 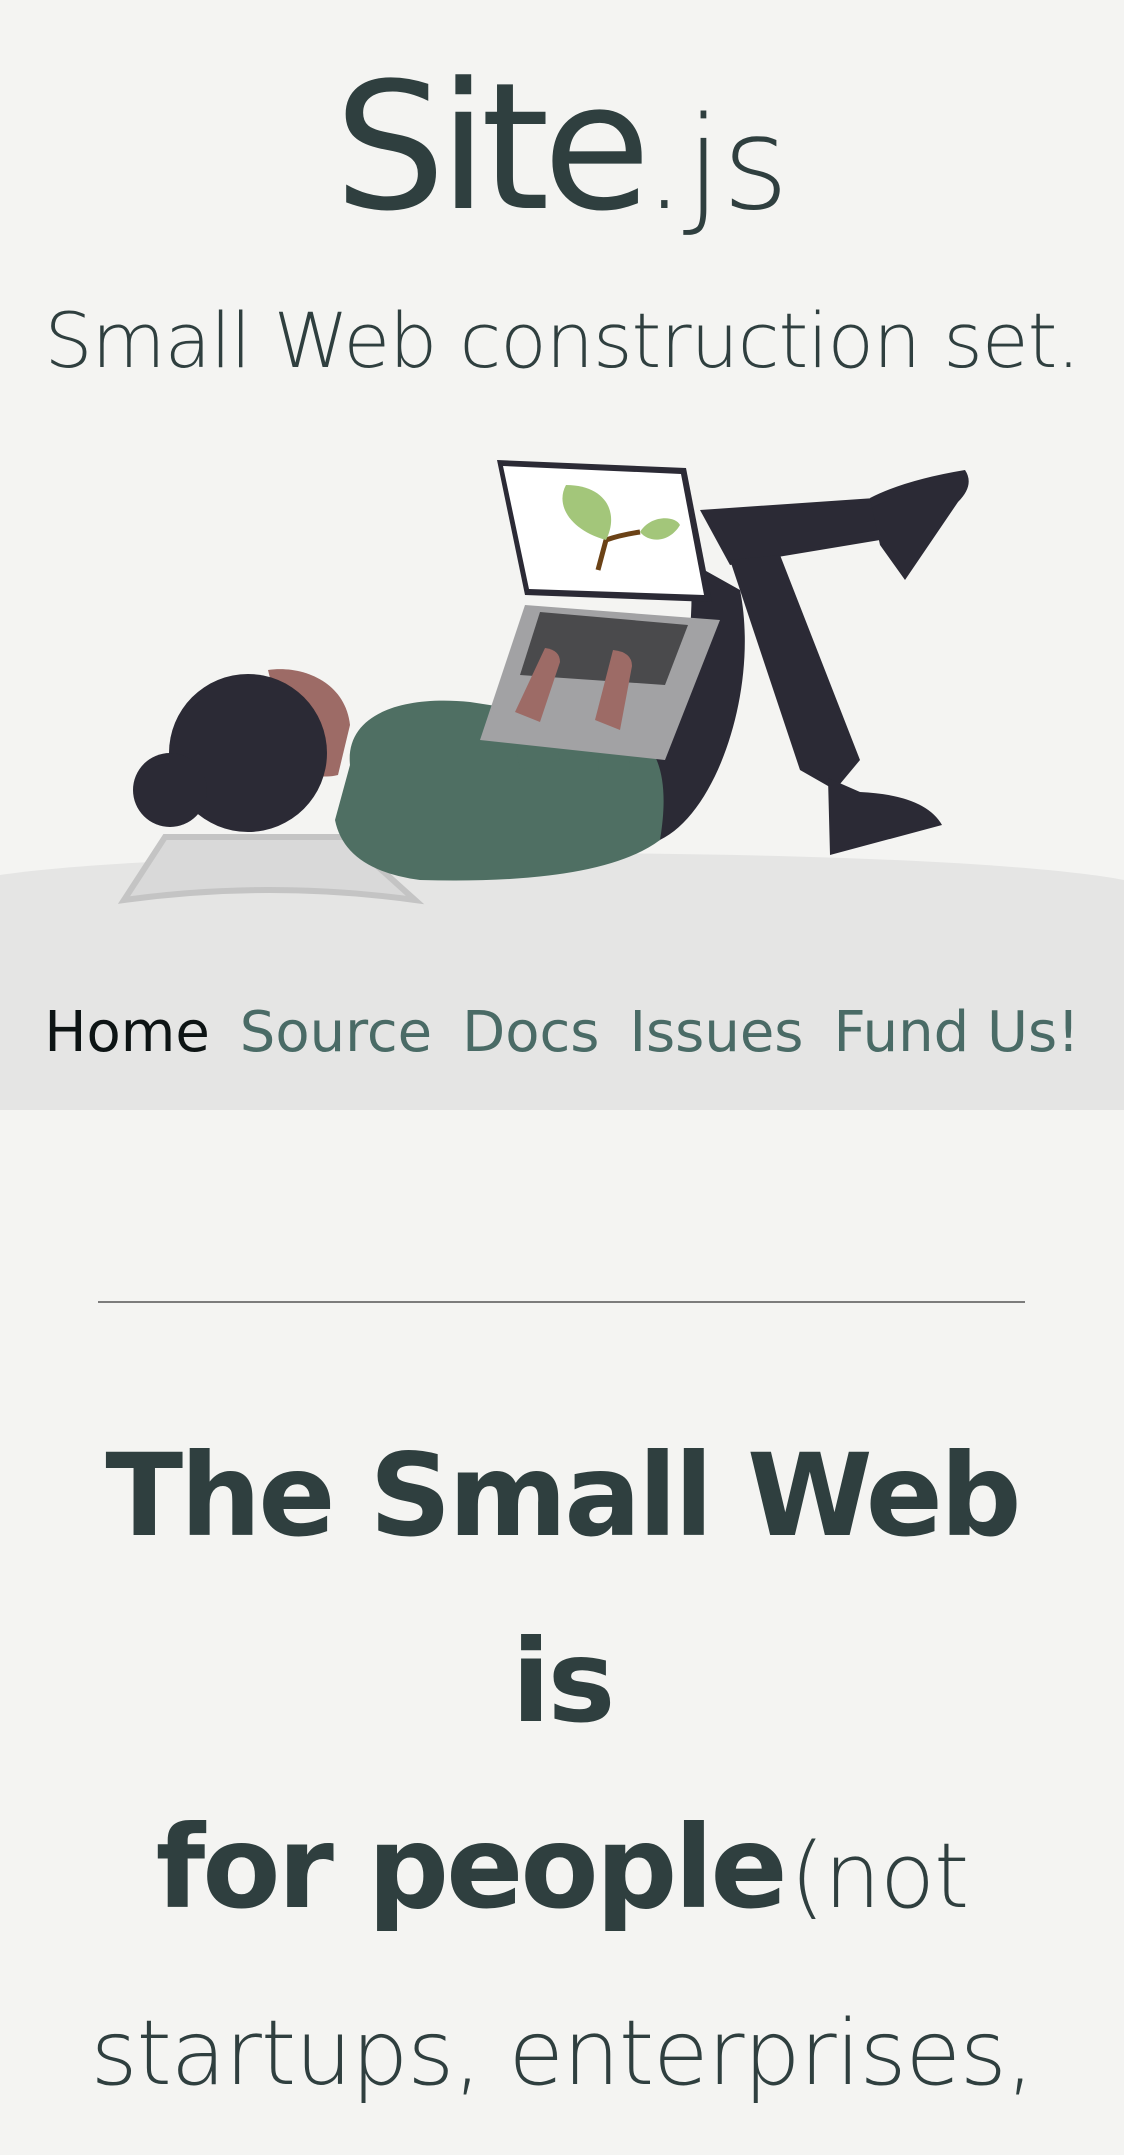 I want to click on nav-link-issues: Issues, so click(x=716, y=1032).